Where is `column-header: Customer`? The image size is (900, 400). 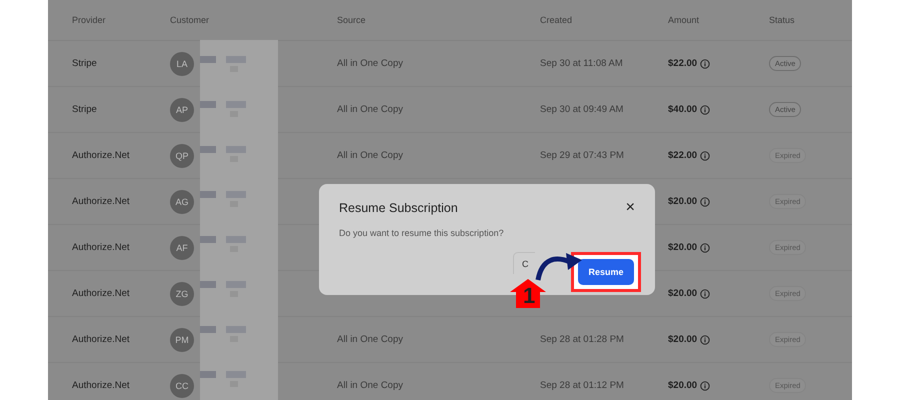 column-header: Customer is located at coordinates (190, 20).